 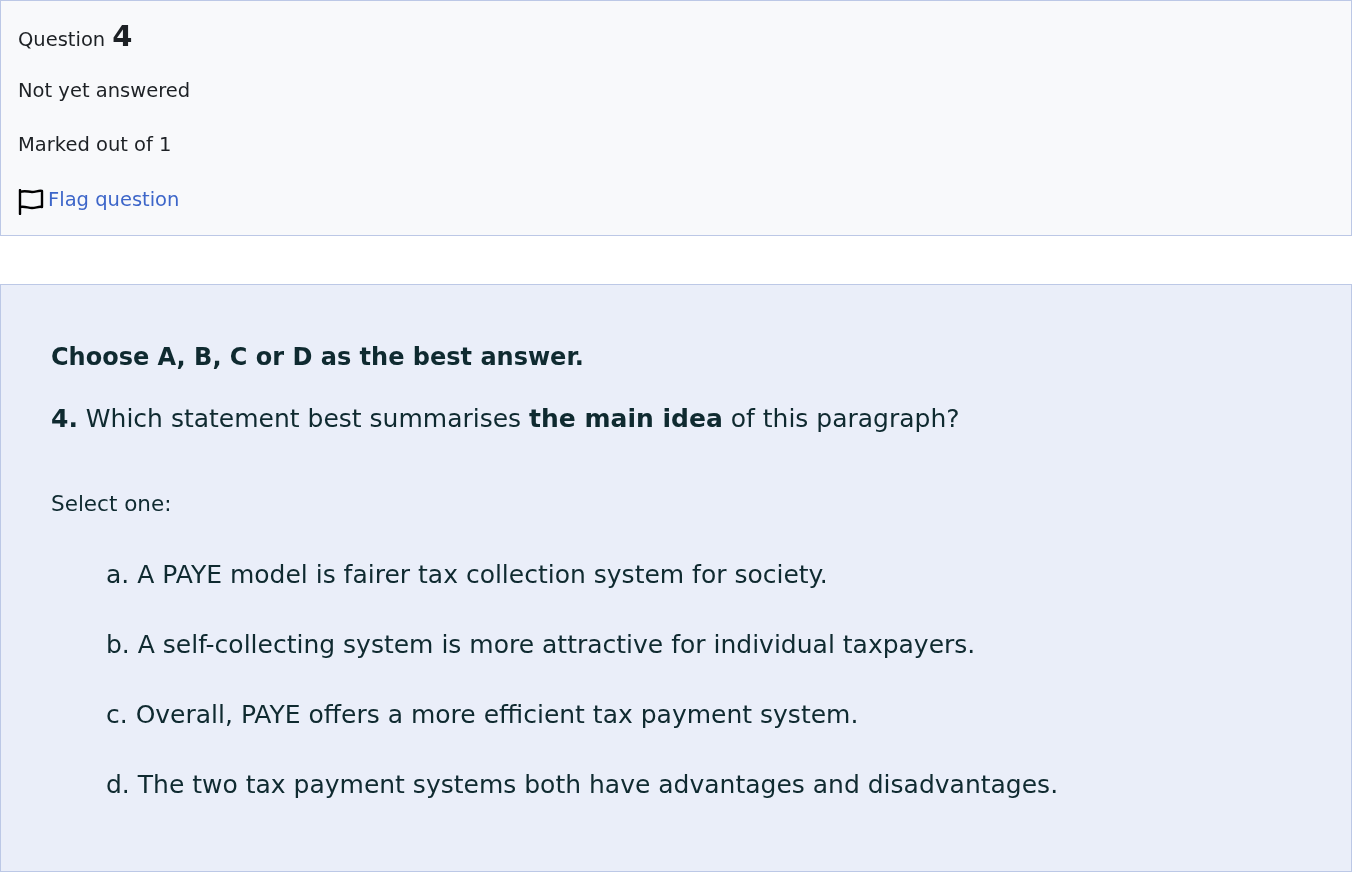 I want to click on flag-question-link: Flag question, so click(x=99, y=199).